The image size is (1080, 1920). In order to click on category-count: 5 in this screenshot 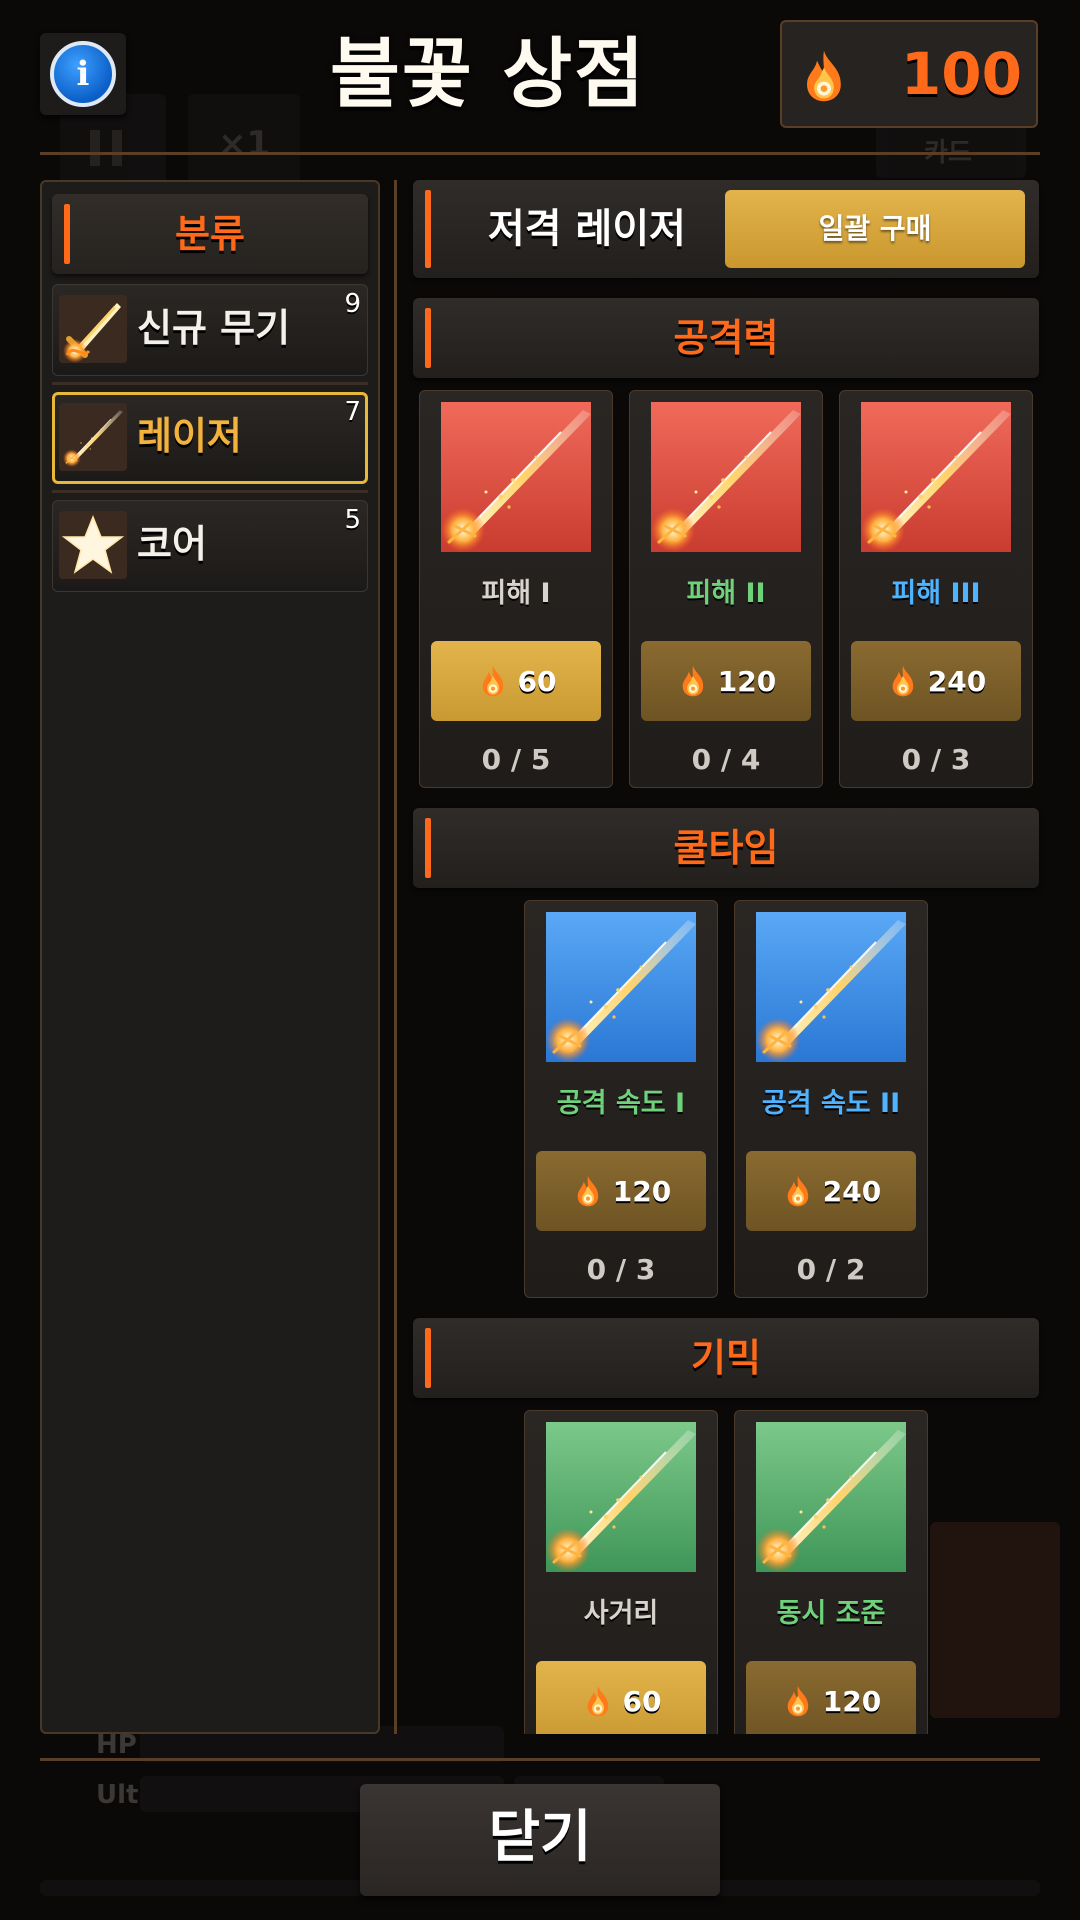, I will do `click(352, 520)`.